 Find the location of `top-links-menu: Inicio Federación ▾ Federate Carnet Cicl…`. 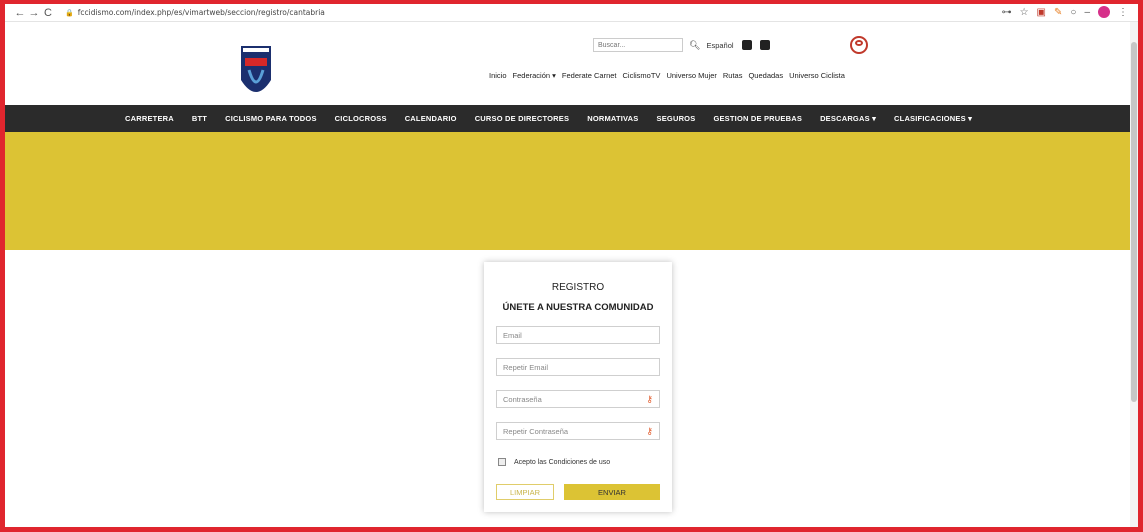

top-links-menu: Inicio Federación ▾ Federate Carnet Cicl… is located at coordinates (667, 75).